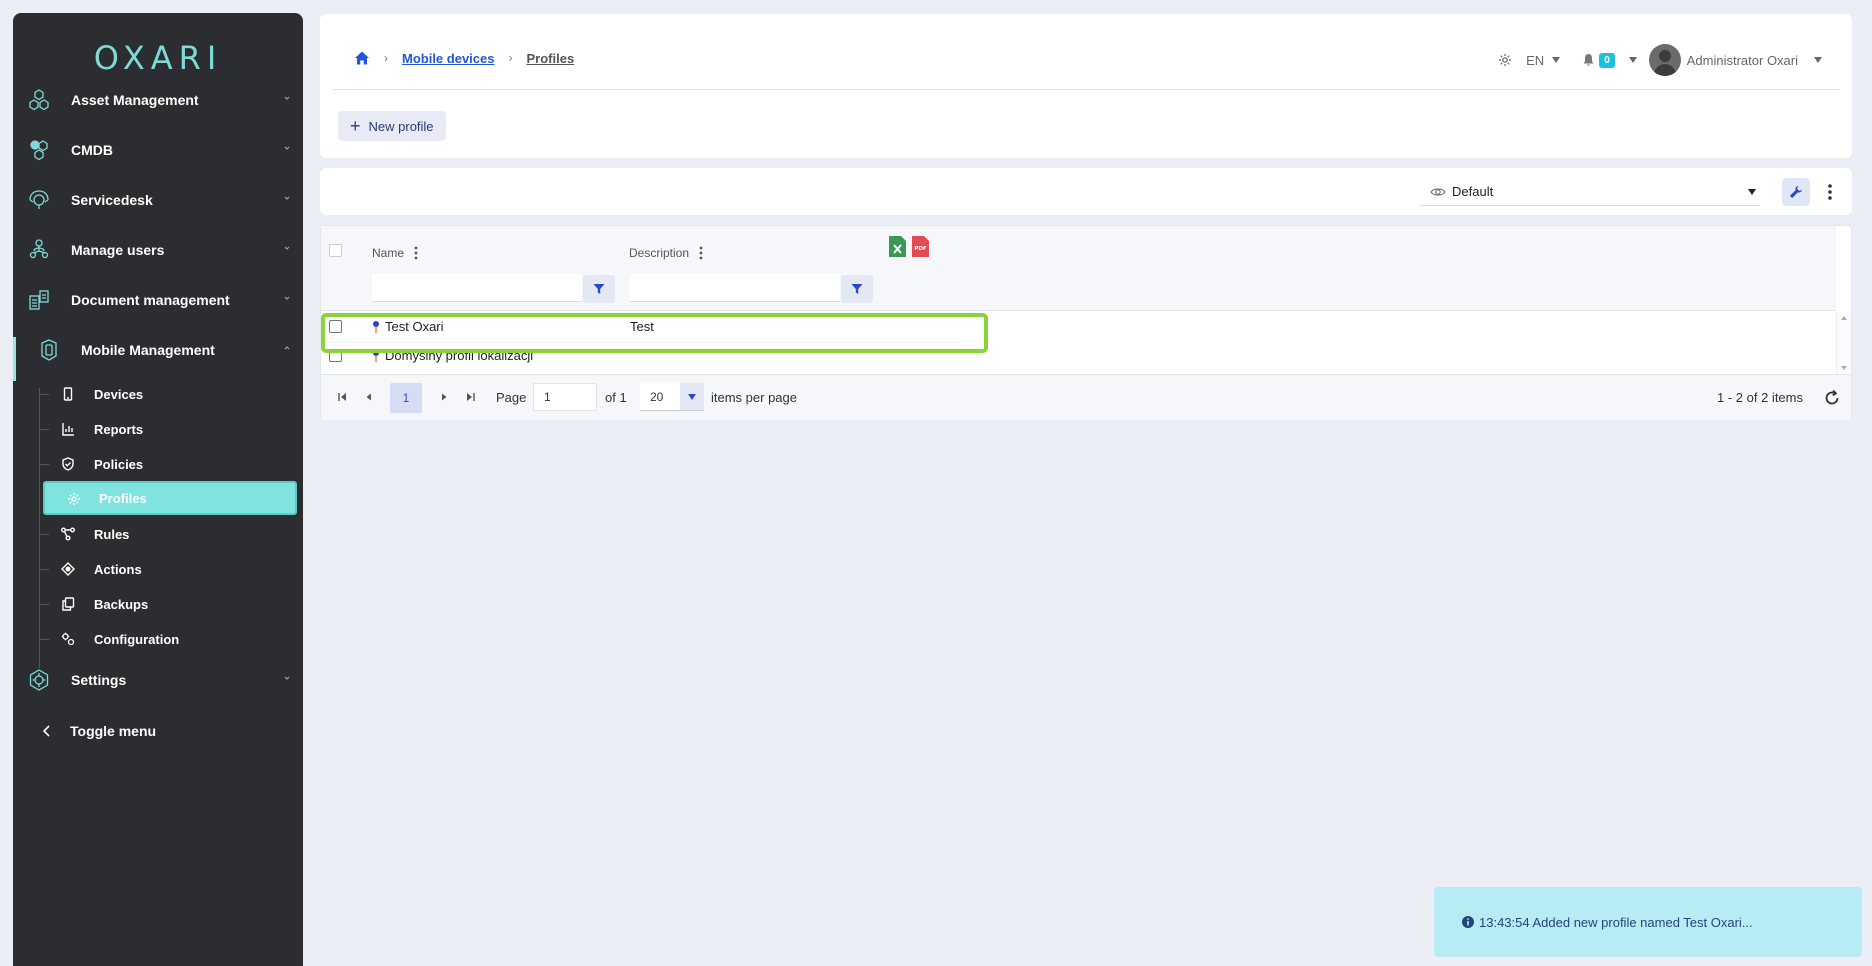 This screenshot has width=1872, height=966. What do you see at coordinates (1844, 318) in the screenshot?
I see `scroll-up-icon` at bounding box center [1844, 318].